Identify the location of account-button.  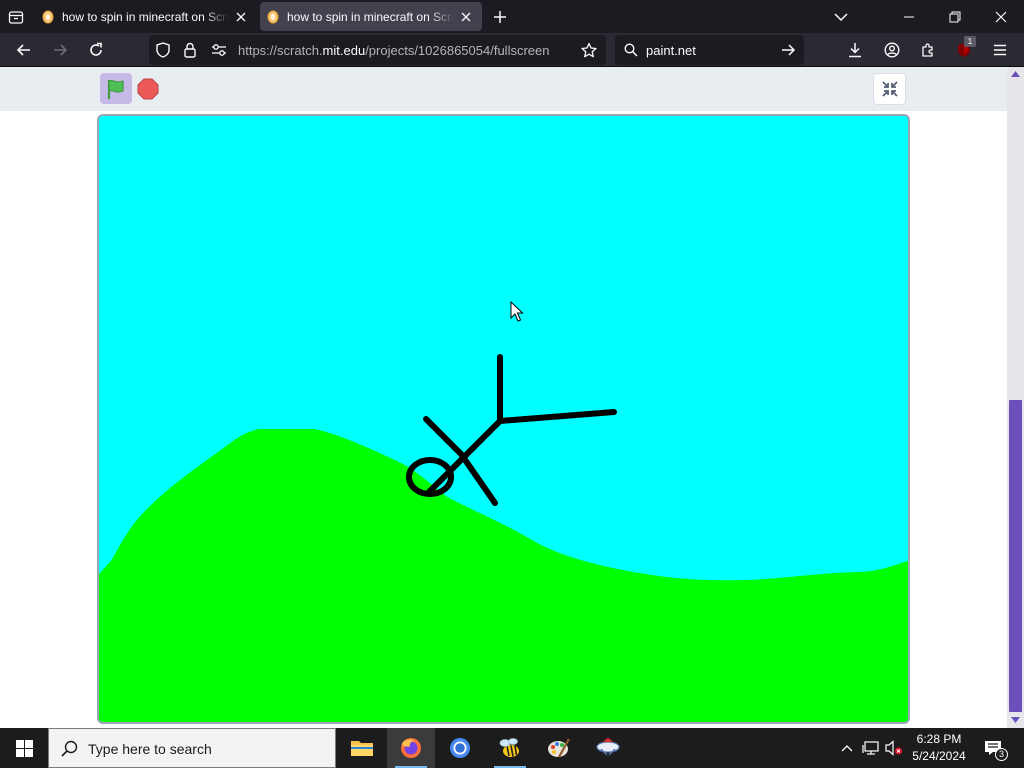
(892, 50).